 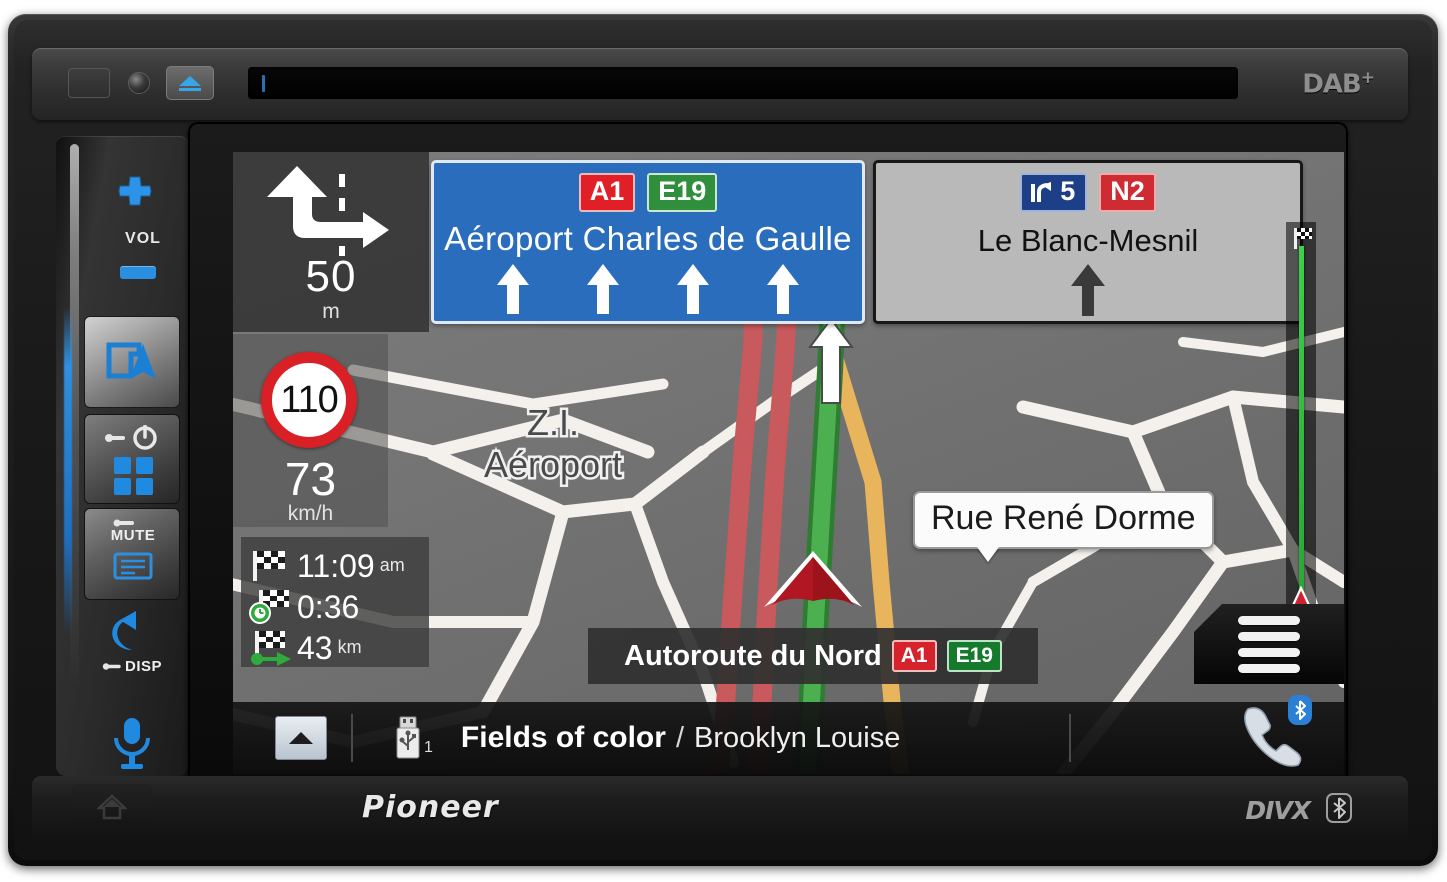 I want to click on mute-label: MUTE, so click(x=133, y=535).